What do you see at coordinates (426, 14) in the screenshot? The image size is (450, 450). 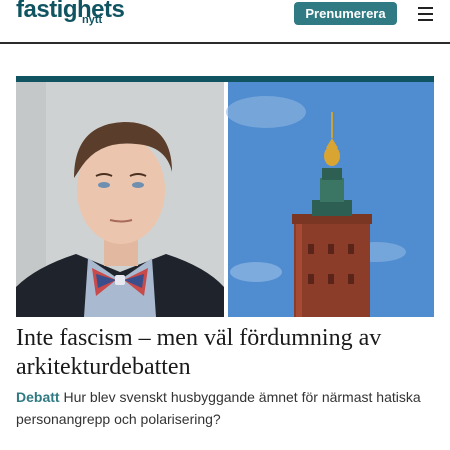 I see `hamburger-menu-icon` at bounding box center [426, 14].